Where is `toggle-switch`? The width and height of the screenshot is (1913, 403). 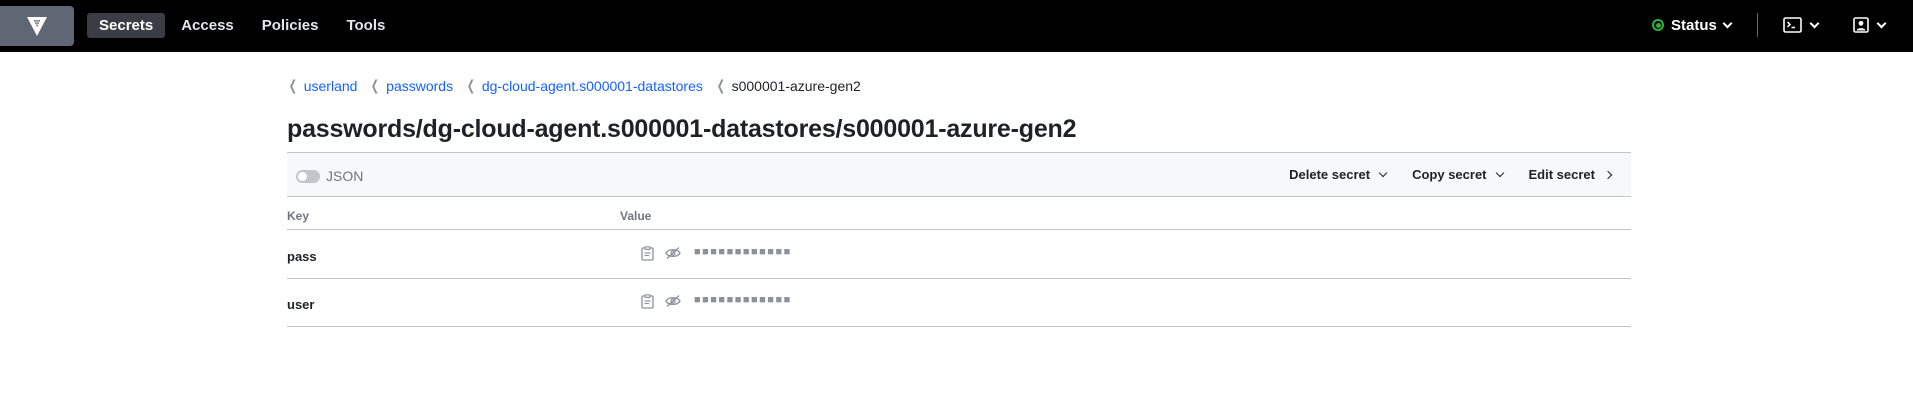 toggle-switch is located at coordinates (308, 176).